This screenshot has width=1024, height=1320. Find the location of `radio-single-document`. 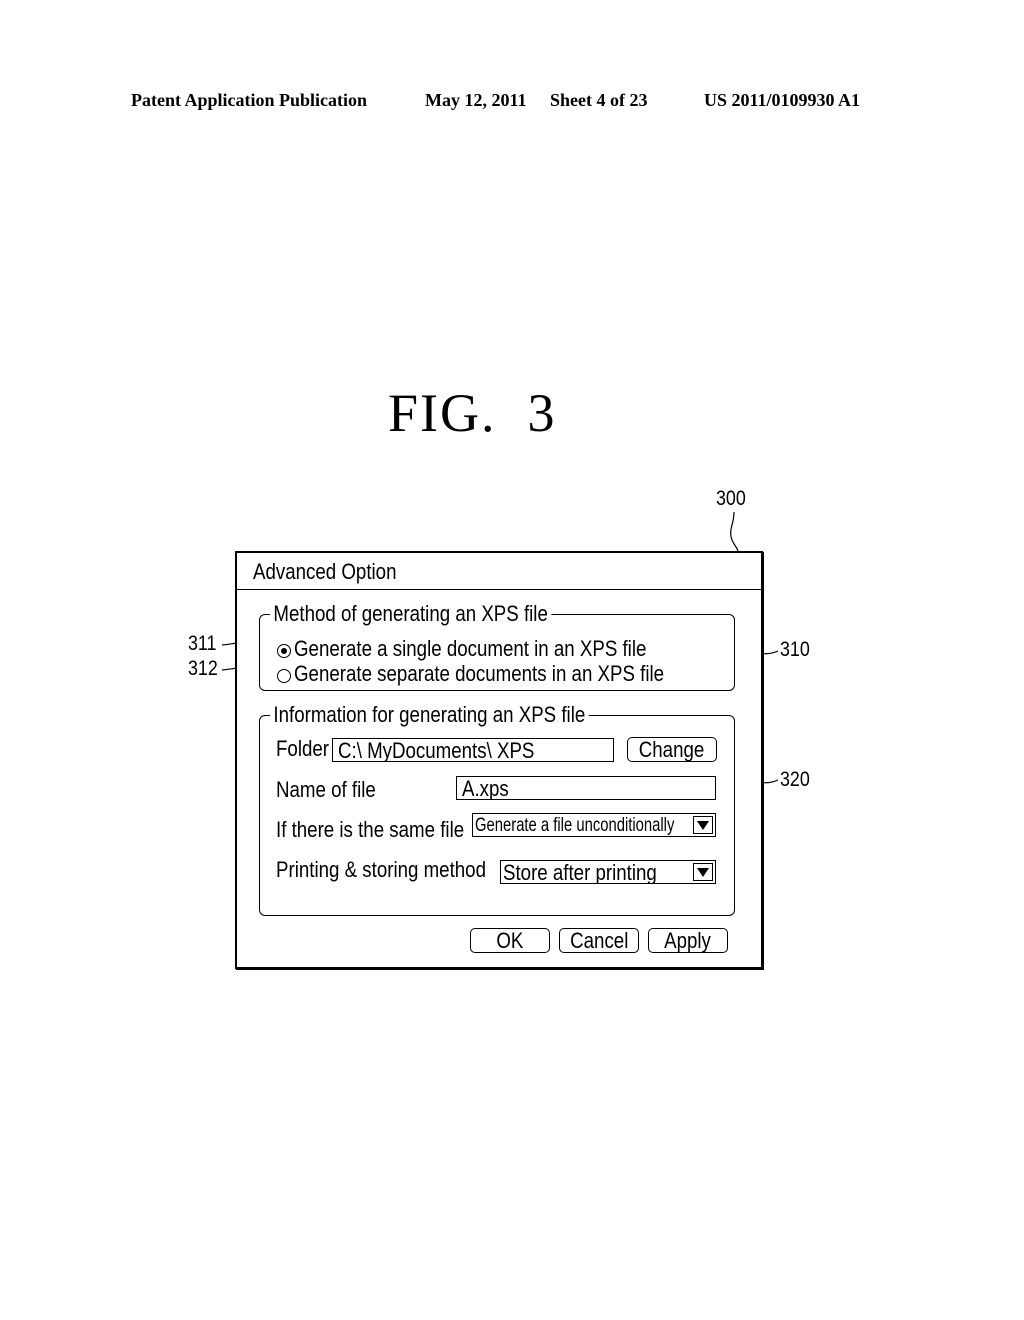

radio-single-document is located at coordinates (284, 651).